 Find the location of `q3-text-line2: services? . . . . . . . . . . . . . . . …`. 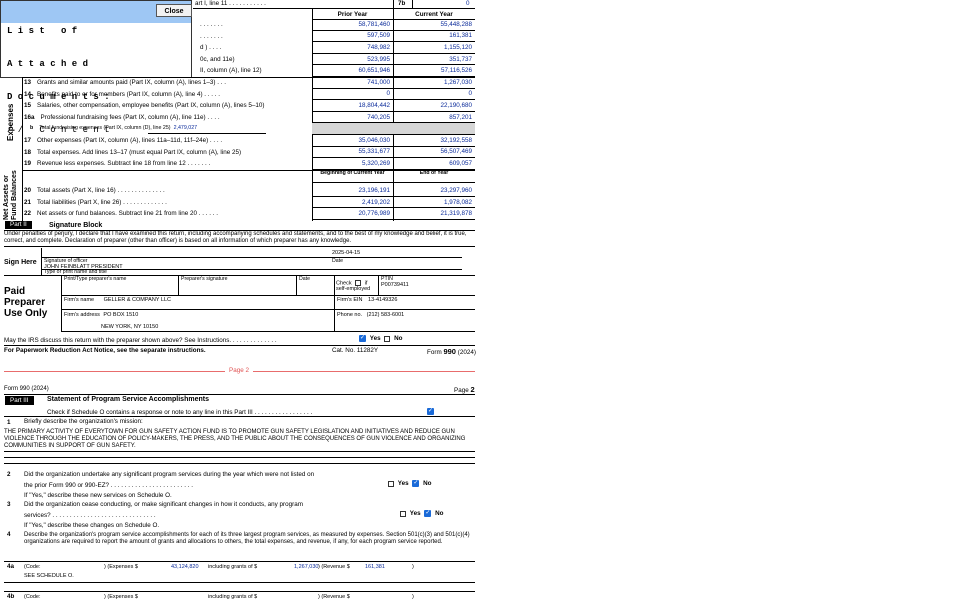

q3-text-line2: services? . . . . . . . . . . . . . . . … is located at coordinates (90, 515).